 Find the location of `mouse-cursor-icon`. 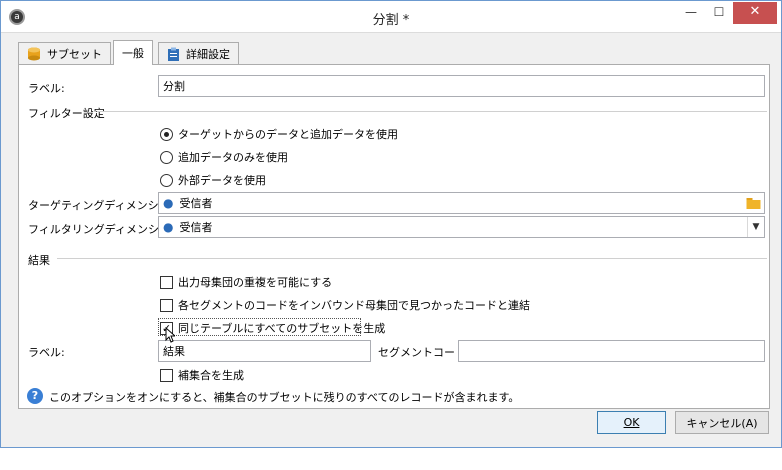

mouse-cursor-icon is located at coordinates (170, 335).